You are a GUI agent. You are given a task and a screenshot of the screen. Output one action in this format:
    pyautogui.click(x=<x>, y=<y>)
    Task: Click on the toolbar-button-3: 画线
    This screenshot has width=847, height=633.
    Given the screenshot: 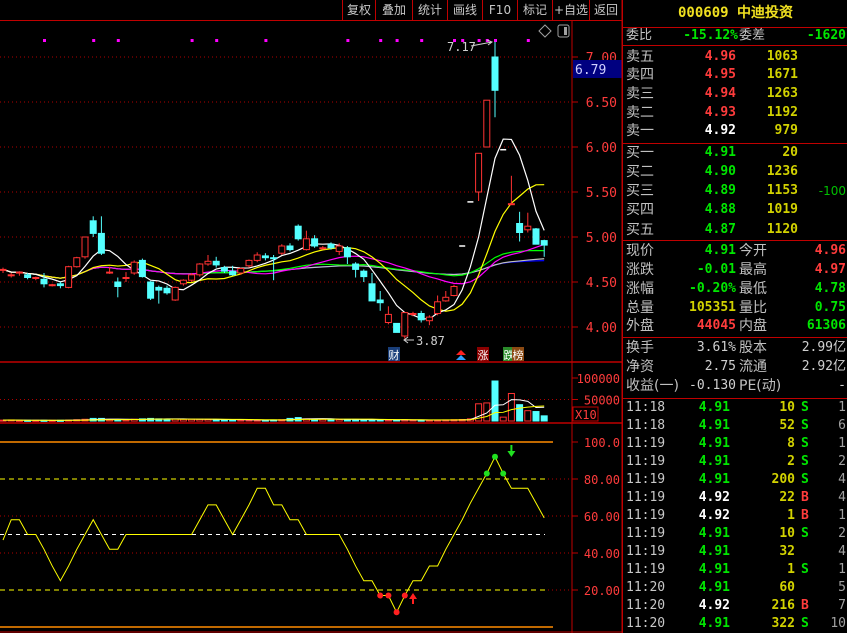 What is the action you would take?
    pyautogui.click(x=464, y=10)
    